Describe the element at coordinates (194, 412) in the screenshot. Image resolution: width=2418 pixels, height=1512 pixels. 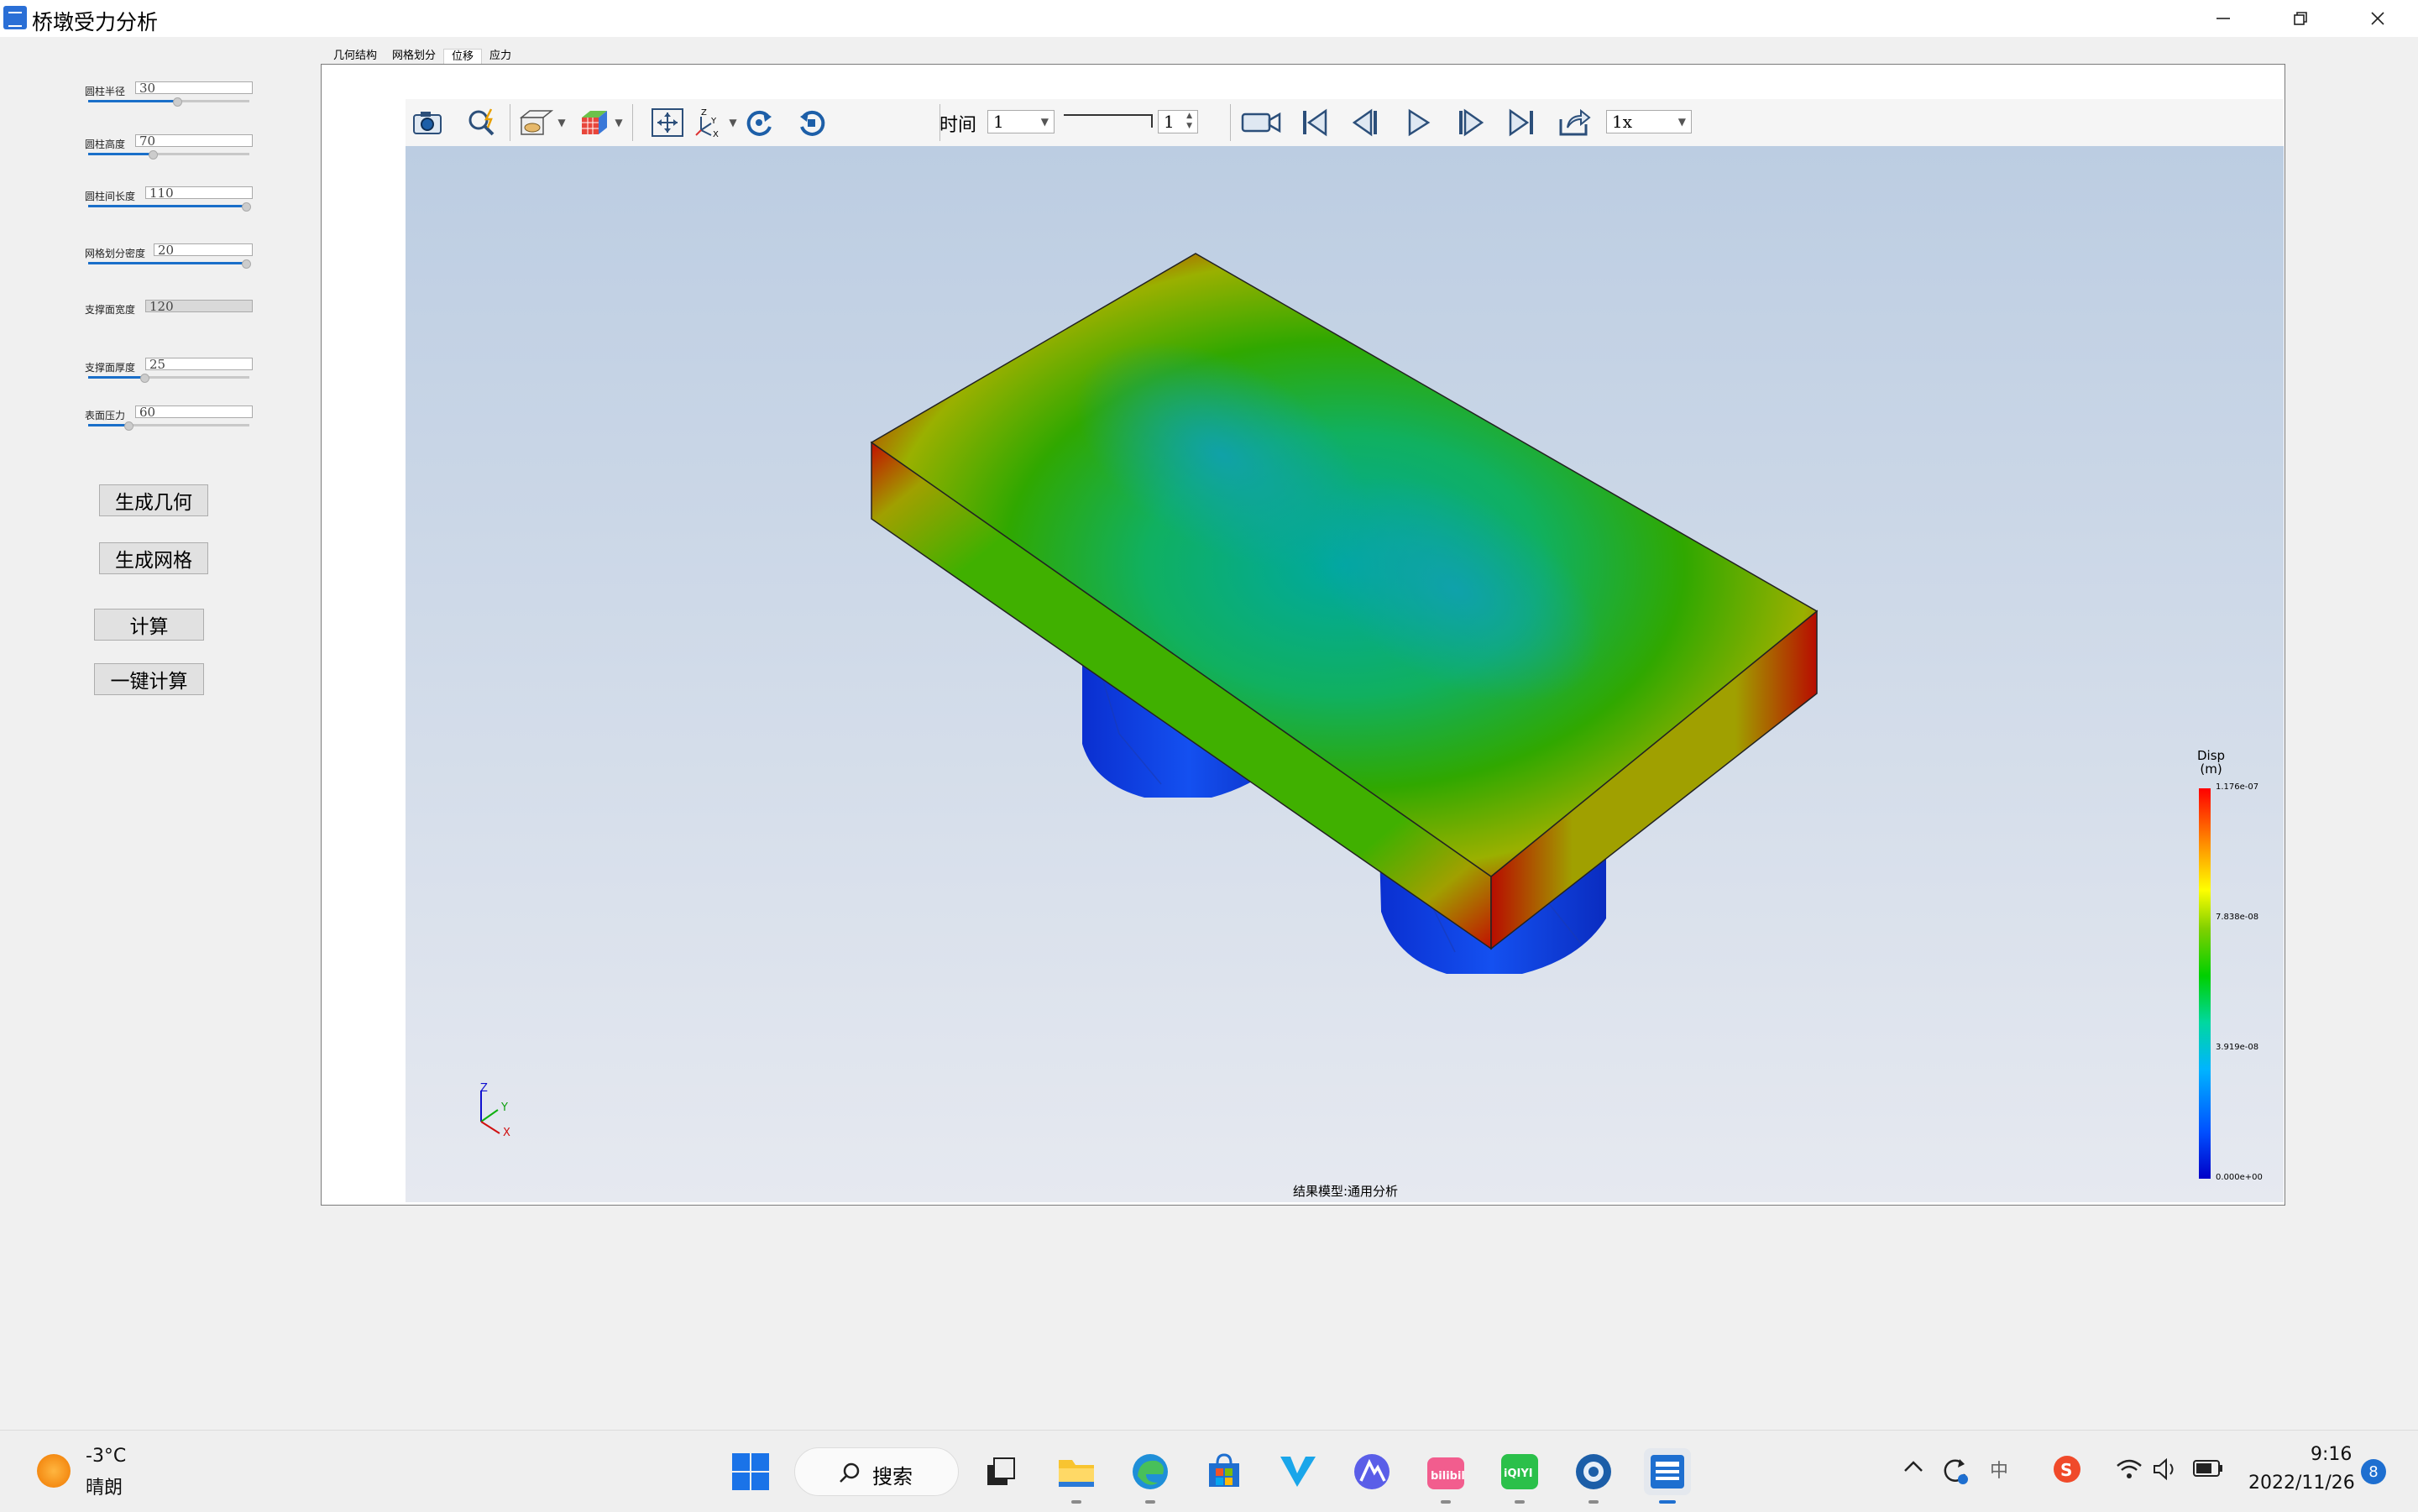
I see `param-value-field: 60` at that location.